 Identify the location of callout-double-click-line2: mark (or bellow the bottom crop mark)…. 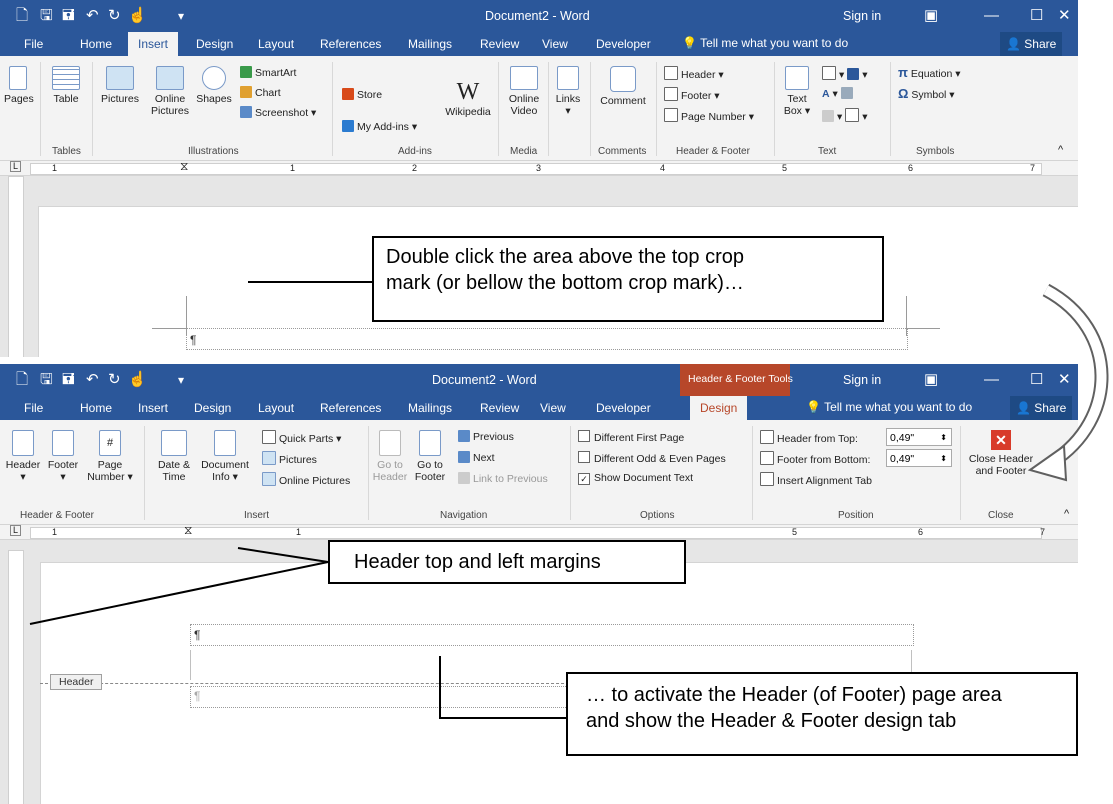
(565, 283).